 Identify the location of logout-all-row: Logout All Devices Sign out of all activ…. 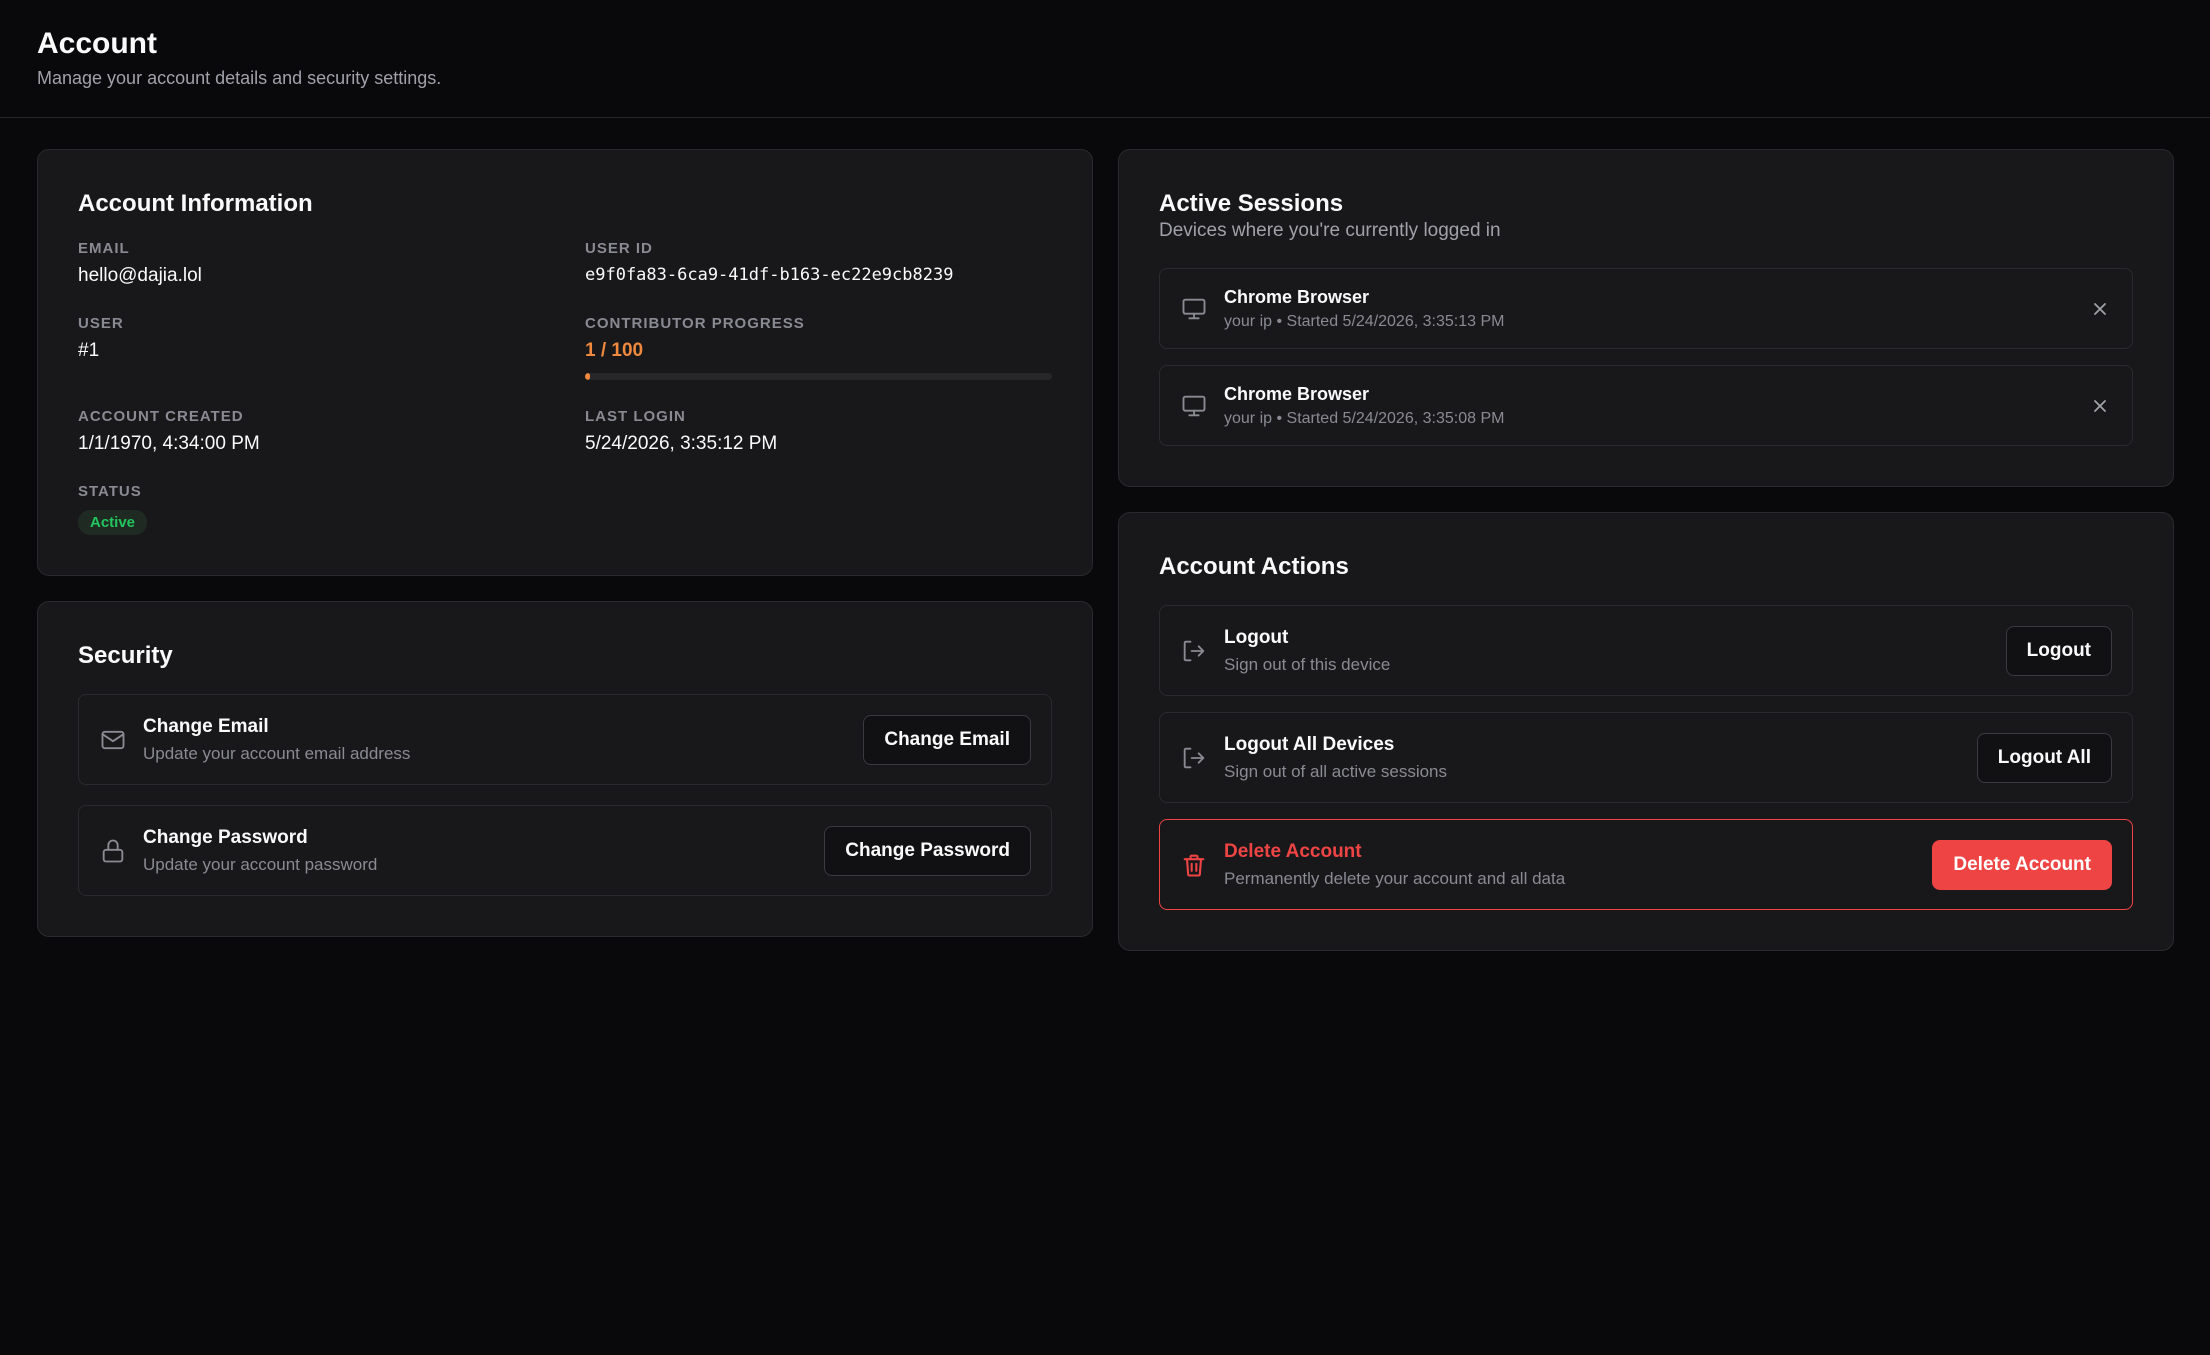
(1646, 757).